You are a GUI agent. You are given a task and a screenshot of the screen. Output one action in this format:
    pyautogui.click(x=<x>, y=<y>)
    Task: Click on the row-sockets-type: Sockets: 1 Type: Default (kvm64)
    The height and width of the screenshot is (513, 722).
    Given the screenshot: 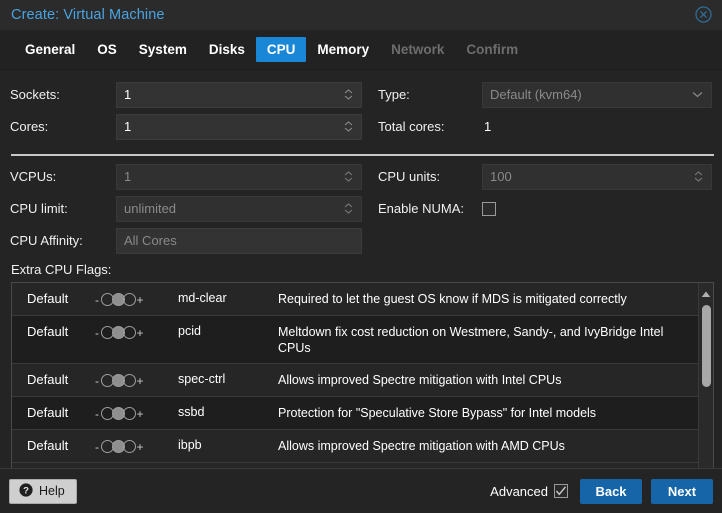 What is the action you would take?
    pyautogui.click(x=361, y=94)
    